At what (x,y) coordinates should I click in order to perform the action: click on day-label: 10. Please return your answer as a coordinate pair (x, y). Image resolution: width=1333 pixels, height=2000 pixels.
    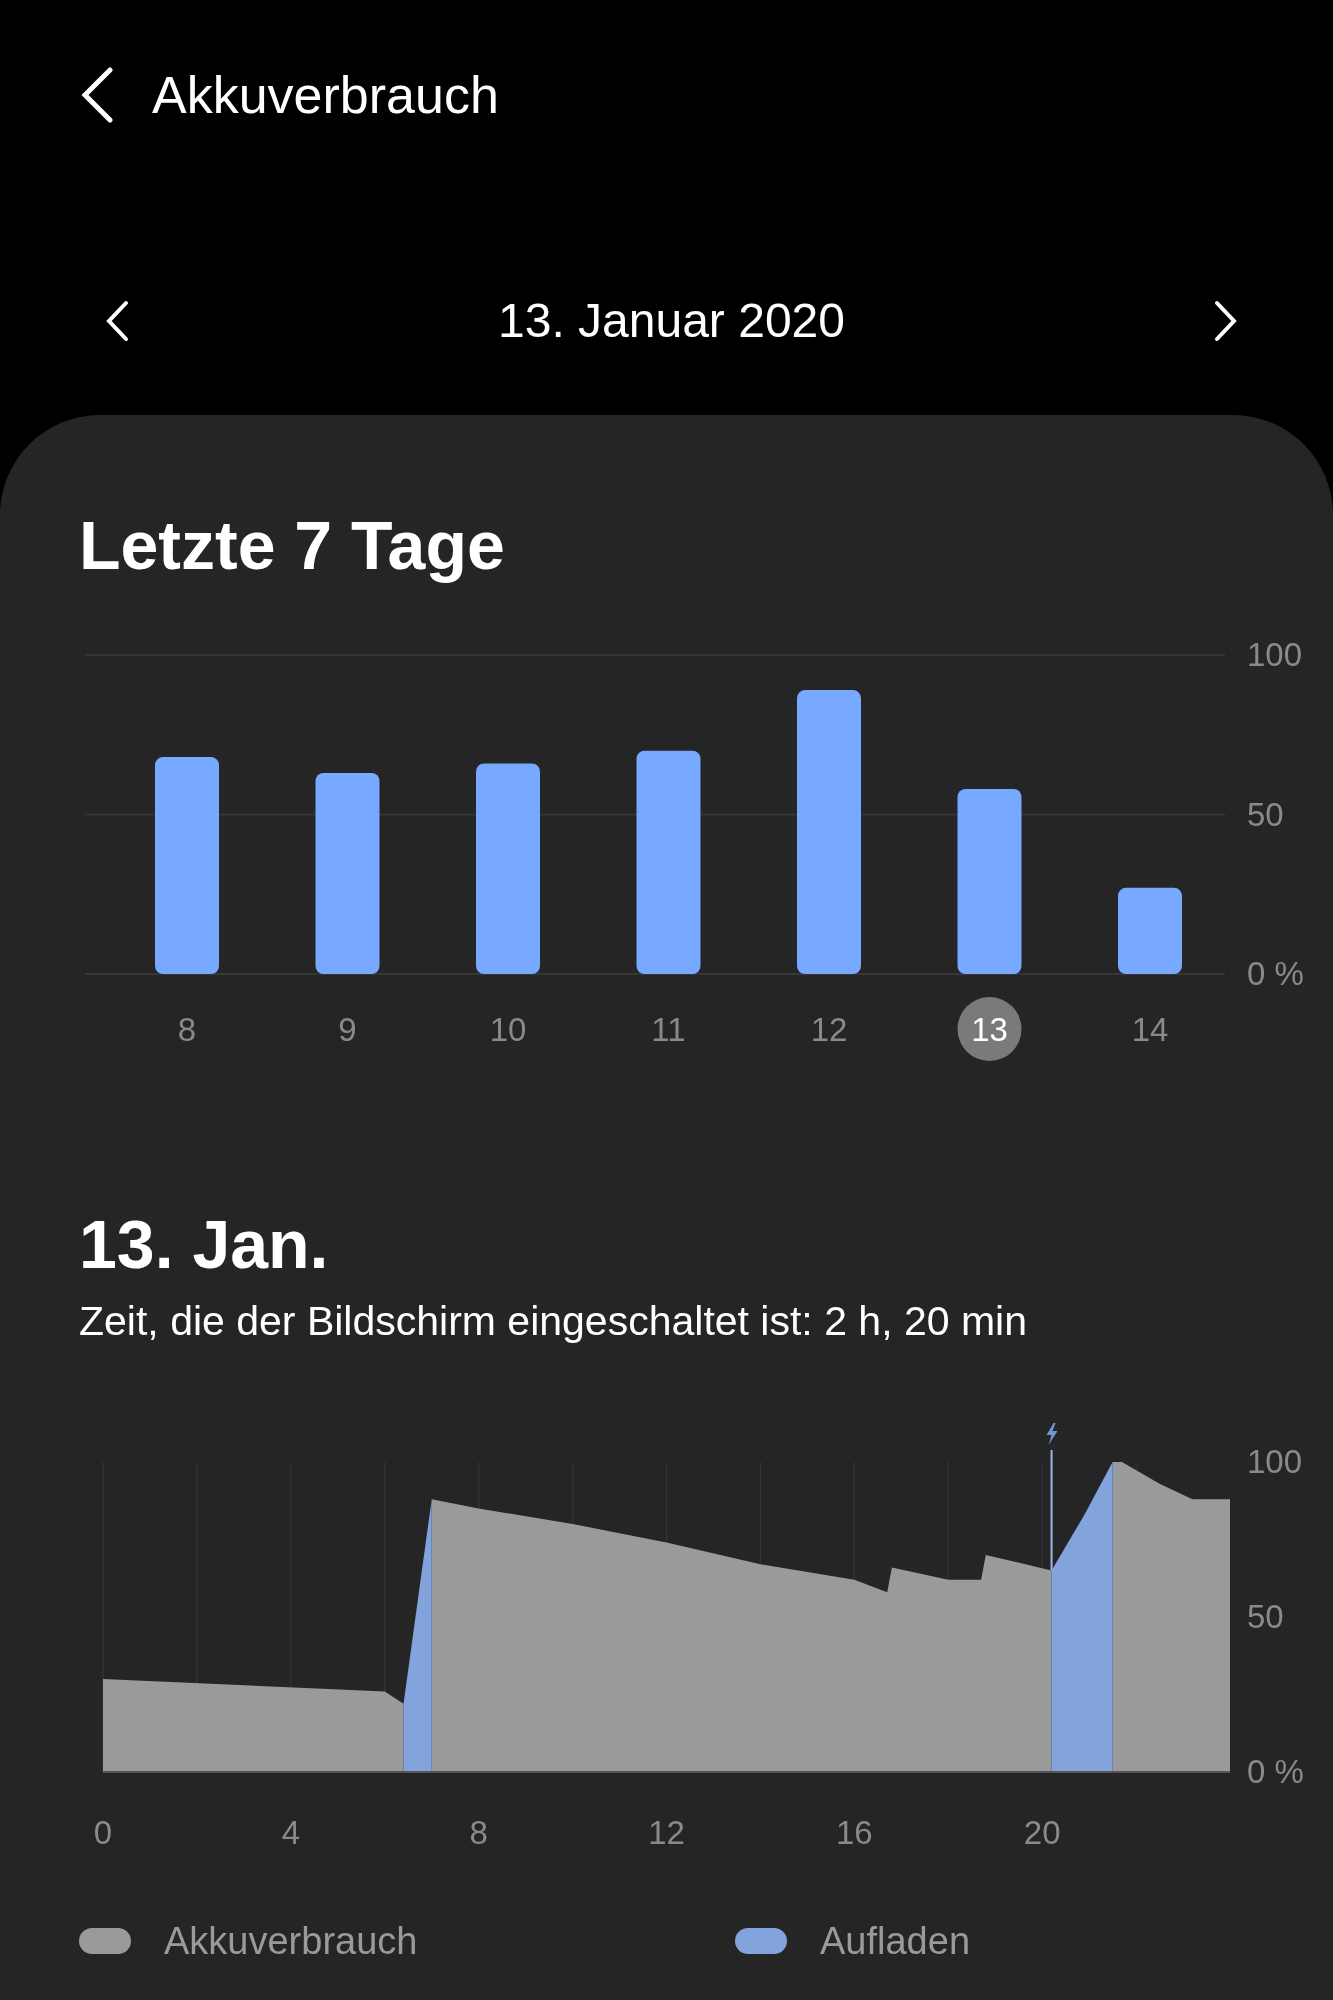
    Looking at the image, I should click on (508, 1029).